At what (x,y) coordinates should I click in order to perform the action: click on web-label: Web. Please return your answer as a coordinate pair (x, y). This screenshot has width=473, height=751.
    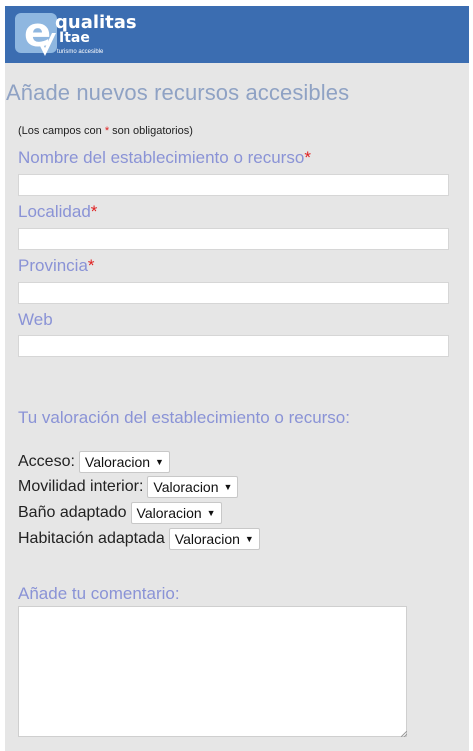
    Looking at the image, I should click on (35, 320).